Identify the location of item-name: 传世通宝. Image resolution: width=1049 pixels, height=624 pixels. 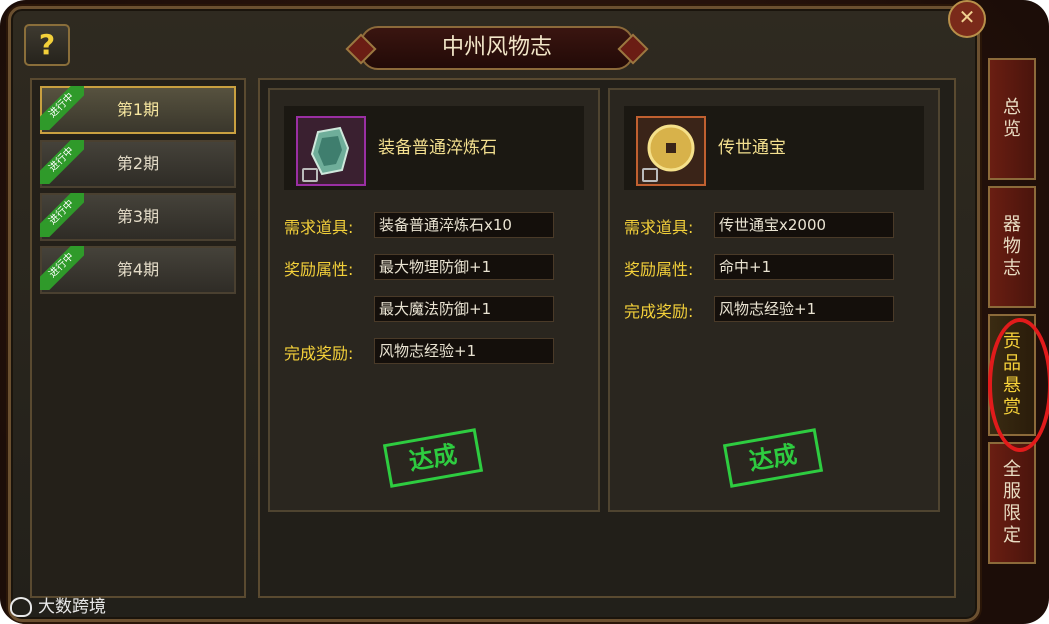
(752, 148).